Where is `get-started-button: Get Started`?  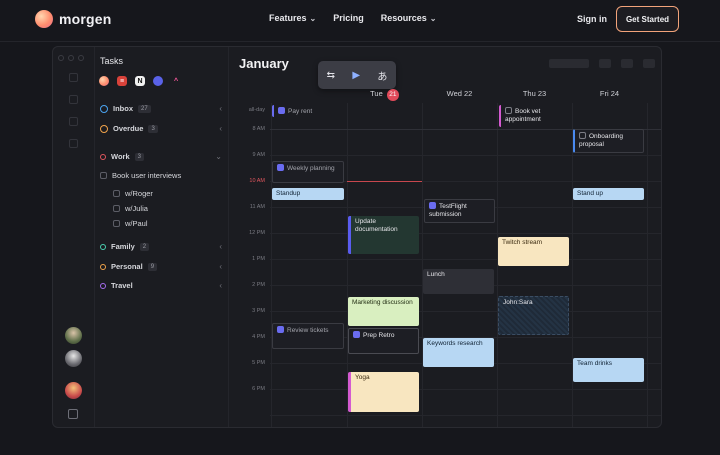 get-started-button: Get Started is located at coordinates (647, 19).